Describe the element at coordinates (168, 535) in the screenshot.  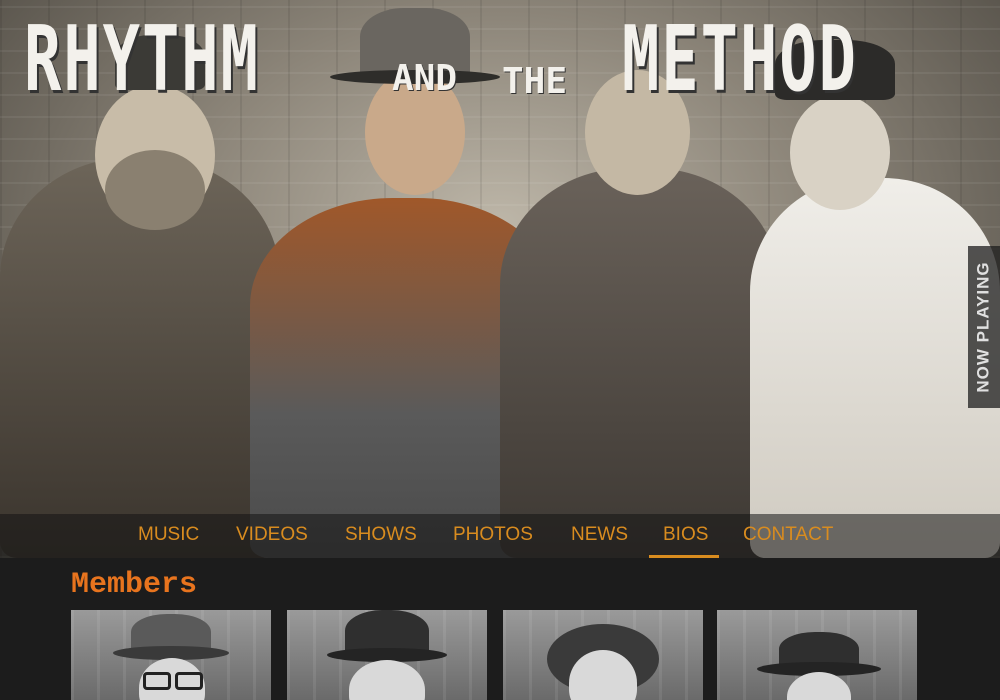
I see `nav-music: MUSIC` at that location.